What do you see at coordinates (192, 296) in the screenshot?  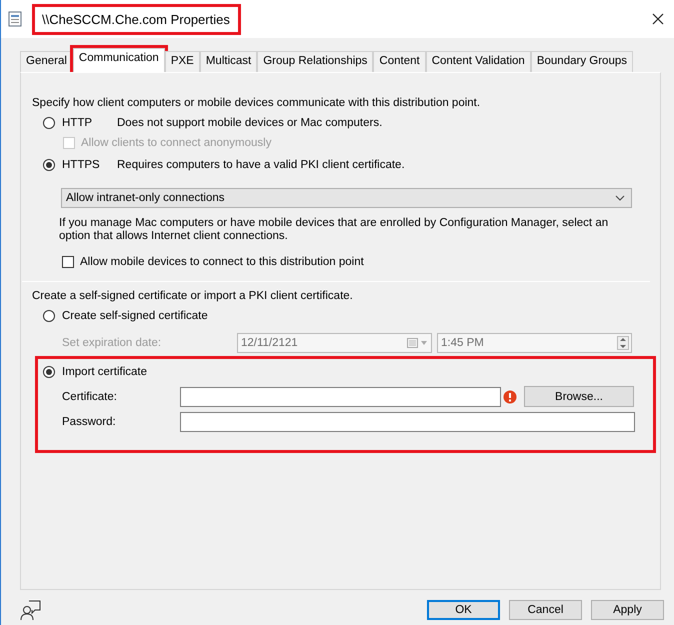 I see `section-text: Create a self-signed certificate or import a PKI client certificate.` at bounding box center [192, 296].